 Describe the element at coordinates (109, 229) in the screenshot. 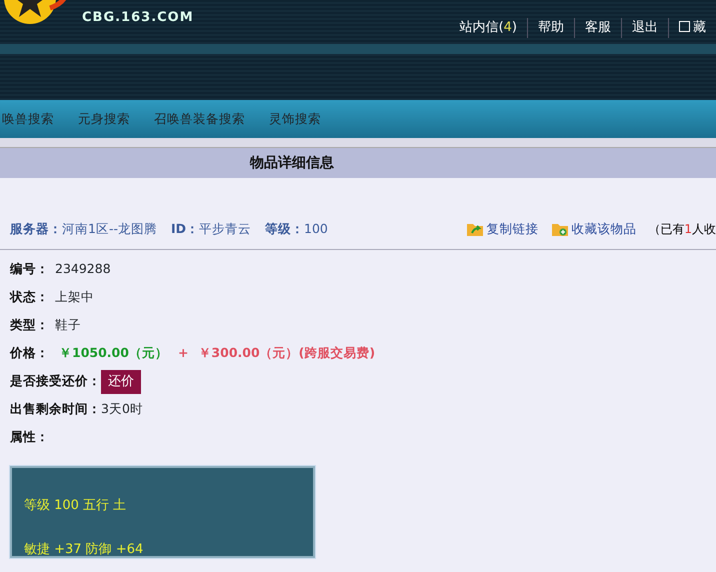

I see `field-value: 河南1区--龙图腾` at that location.